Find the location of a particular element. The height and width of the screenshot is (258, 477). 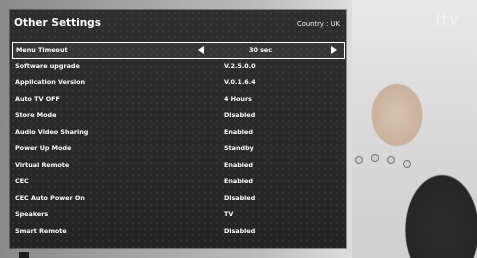

page-title: Other Settings is located at coordinates (57, 23).